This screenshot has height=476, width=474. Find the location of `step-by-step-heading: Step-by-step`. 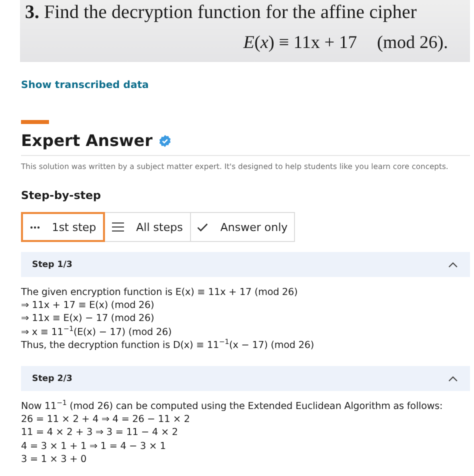

step-by-step-heading: Step-by-step is located at coordinates (61, 195).